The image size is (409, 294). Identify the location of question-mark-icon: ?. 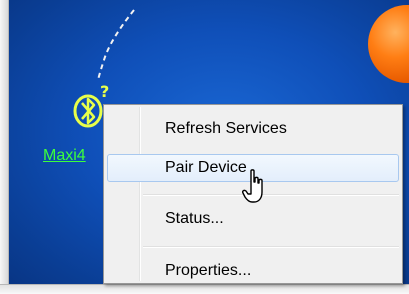
(104, 92).